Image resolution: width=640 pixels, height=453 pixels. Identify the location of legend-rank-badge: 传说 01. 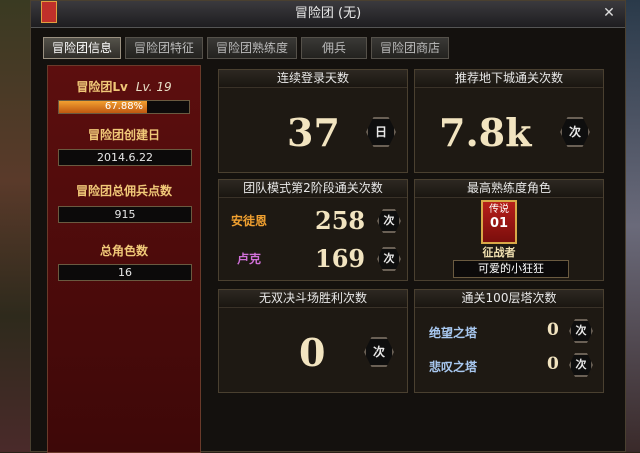
(499, 222).